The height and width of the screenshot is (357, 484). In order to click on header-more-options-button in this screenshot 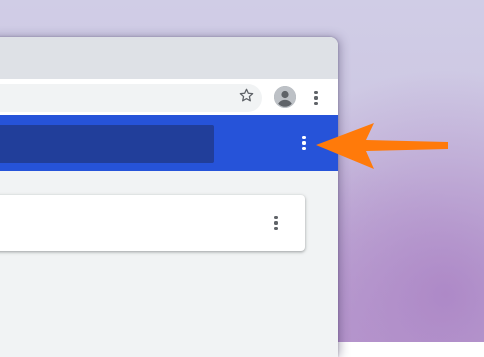, I will do `click(304, 143)`.